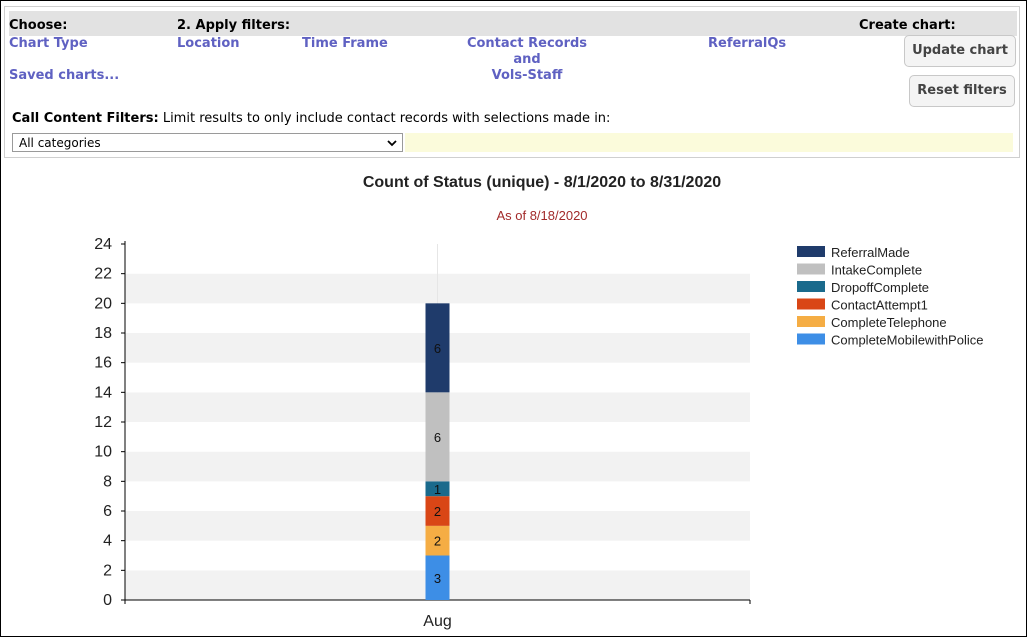  Describe the element at coordinates (527, 75) in the screenshot. I see `contact-records-line3: Vols-Staff` at that location.